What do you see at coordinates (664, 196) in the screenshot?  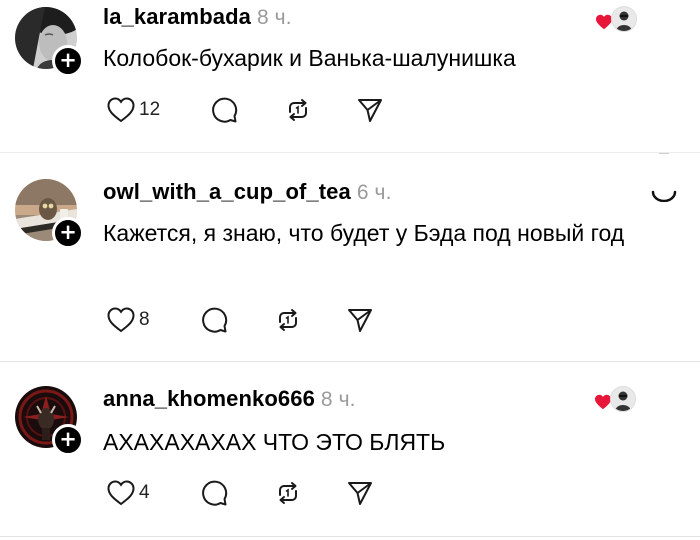 I see `loading-spinner-icon` at bounding box center [664, 196].